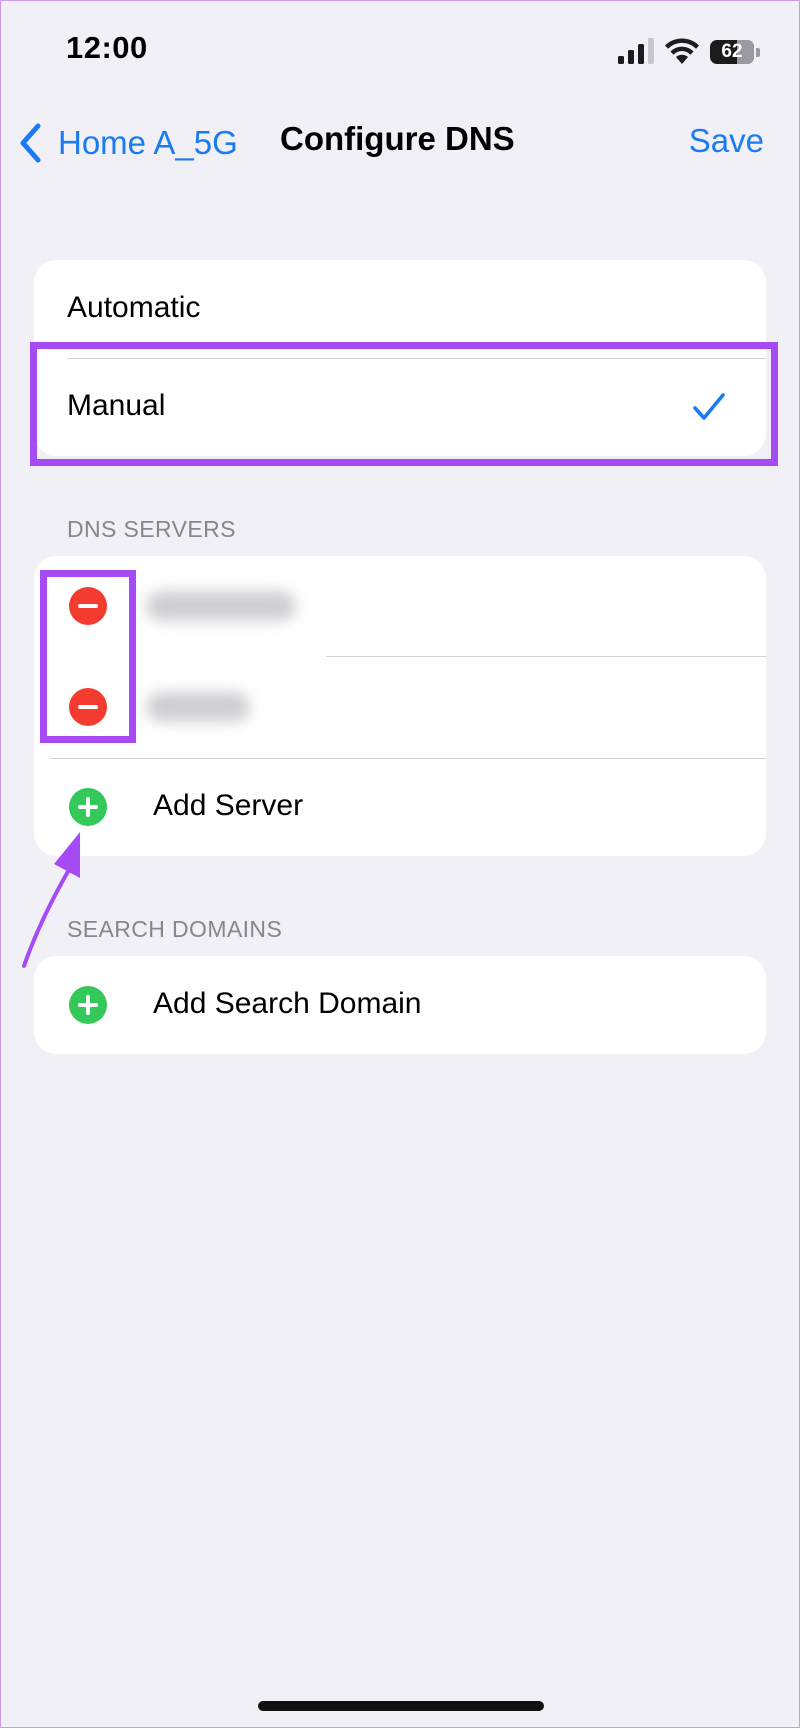 This screenshot has height=1728, width=800. Describe the element at coordinates (400, 807) in the screenshot. I see `add-server-row: Add Server` at that location.